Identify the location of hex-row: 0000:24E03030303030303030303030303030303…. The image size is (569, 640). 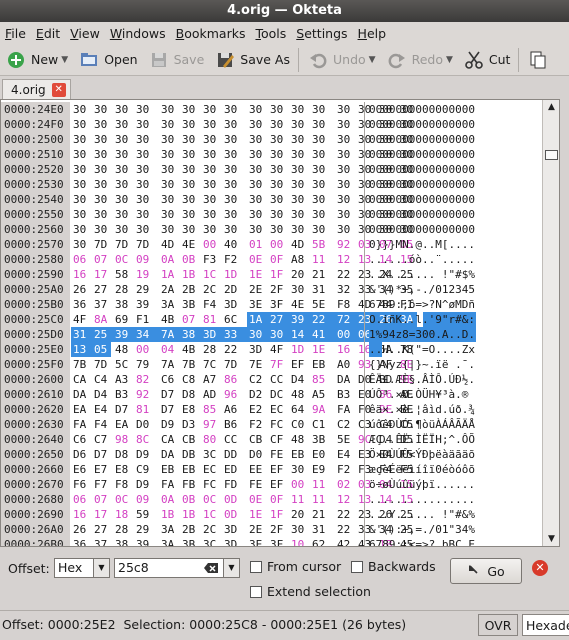
(271, 109).